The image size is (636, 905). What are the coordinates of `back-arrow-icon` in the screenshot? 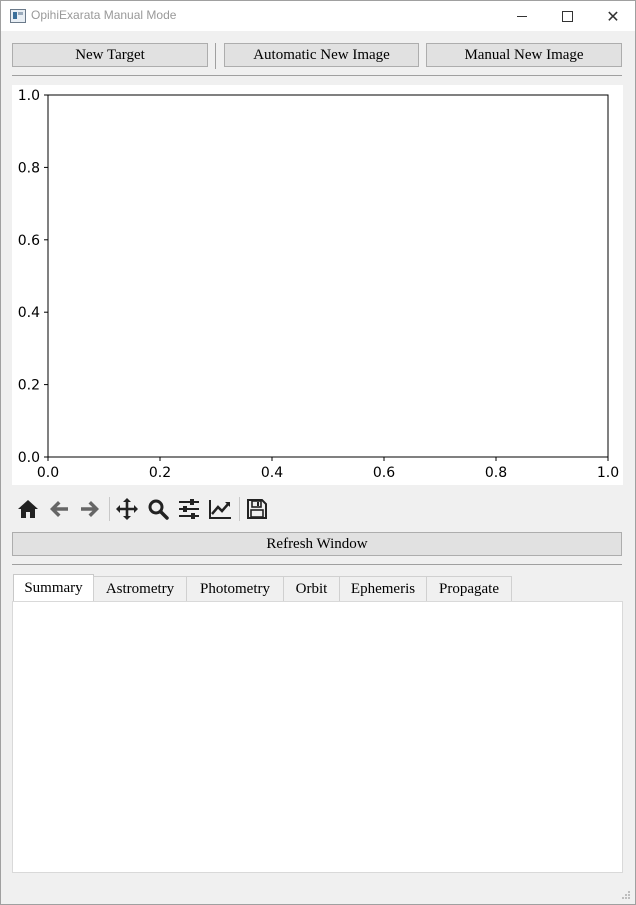 It's located at (59, 509).